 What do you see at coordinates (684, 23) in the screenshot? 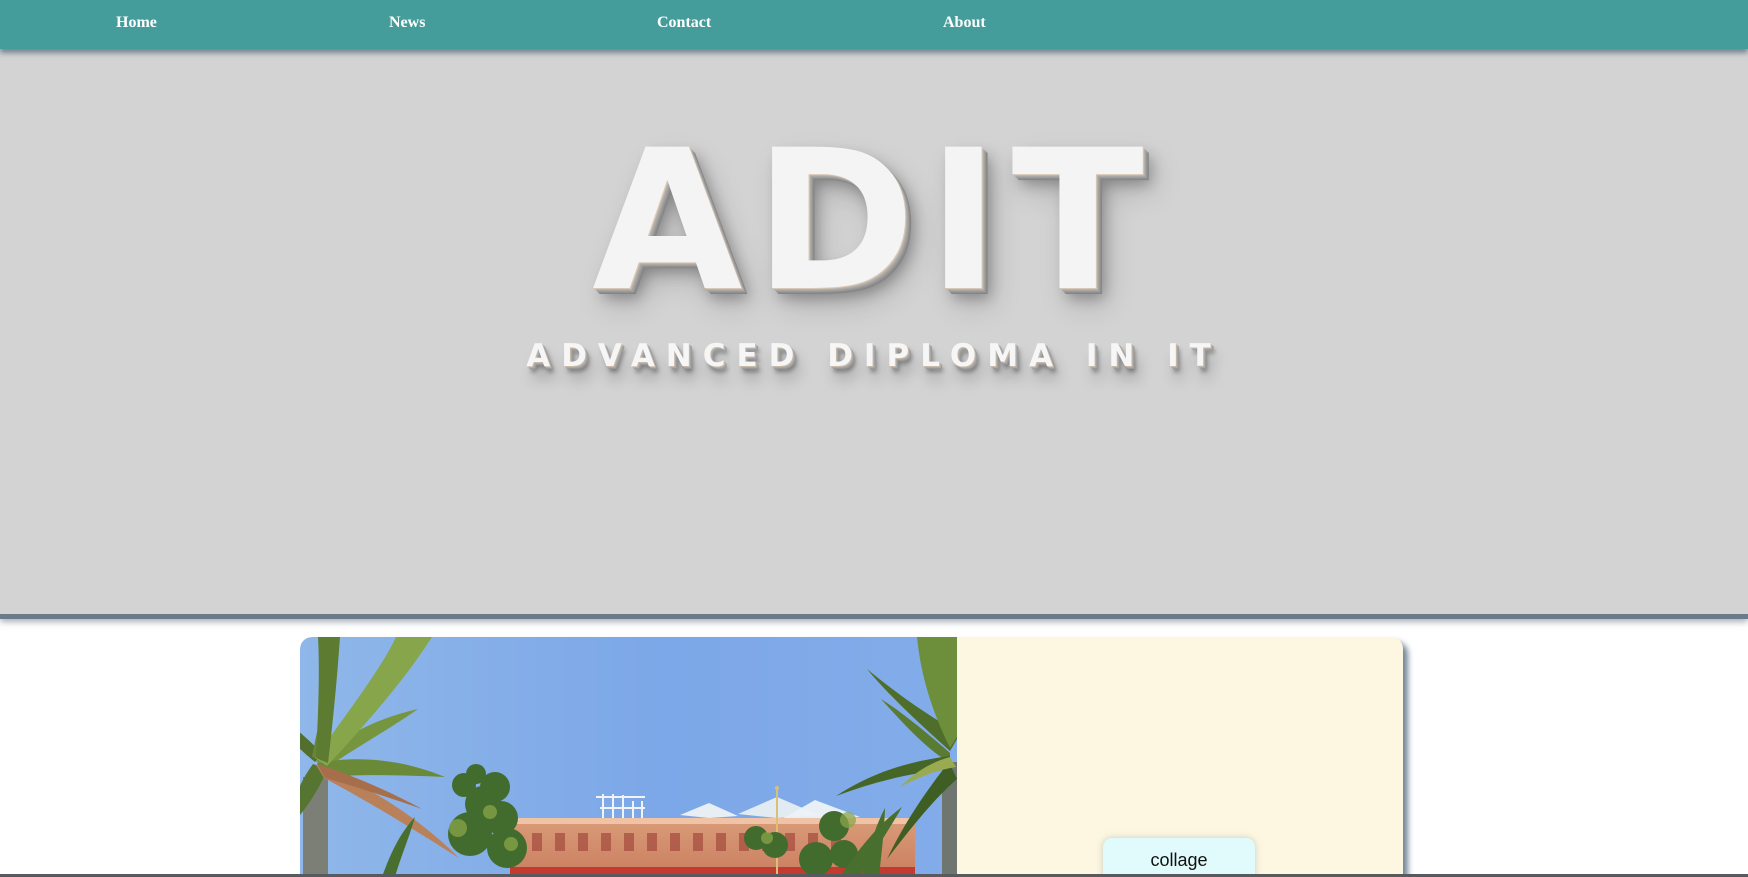
I see `nav-link-contact: Contact` at bounding box center [684, 23].